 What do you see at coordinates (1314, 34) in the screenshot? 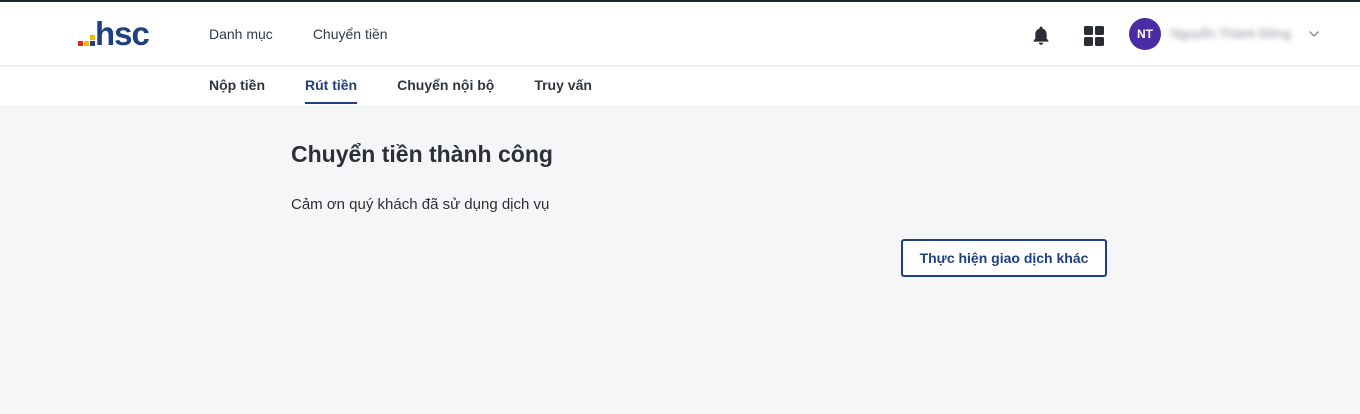
I see `chevron-down-icon` at bounding box center [1314, 34].